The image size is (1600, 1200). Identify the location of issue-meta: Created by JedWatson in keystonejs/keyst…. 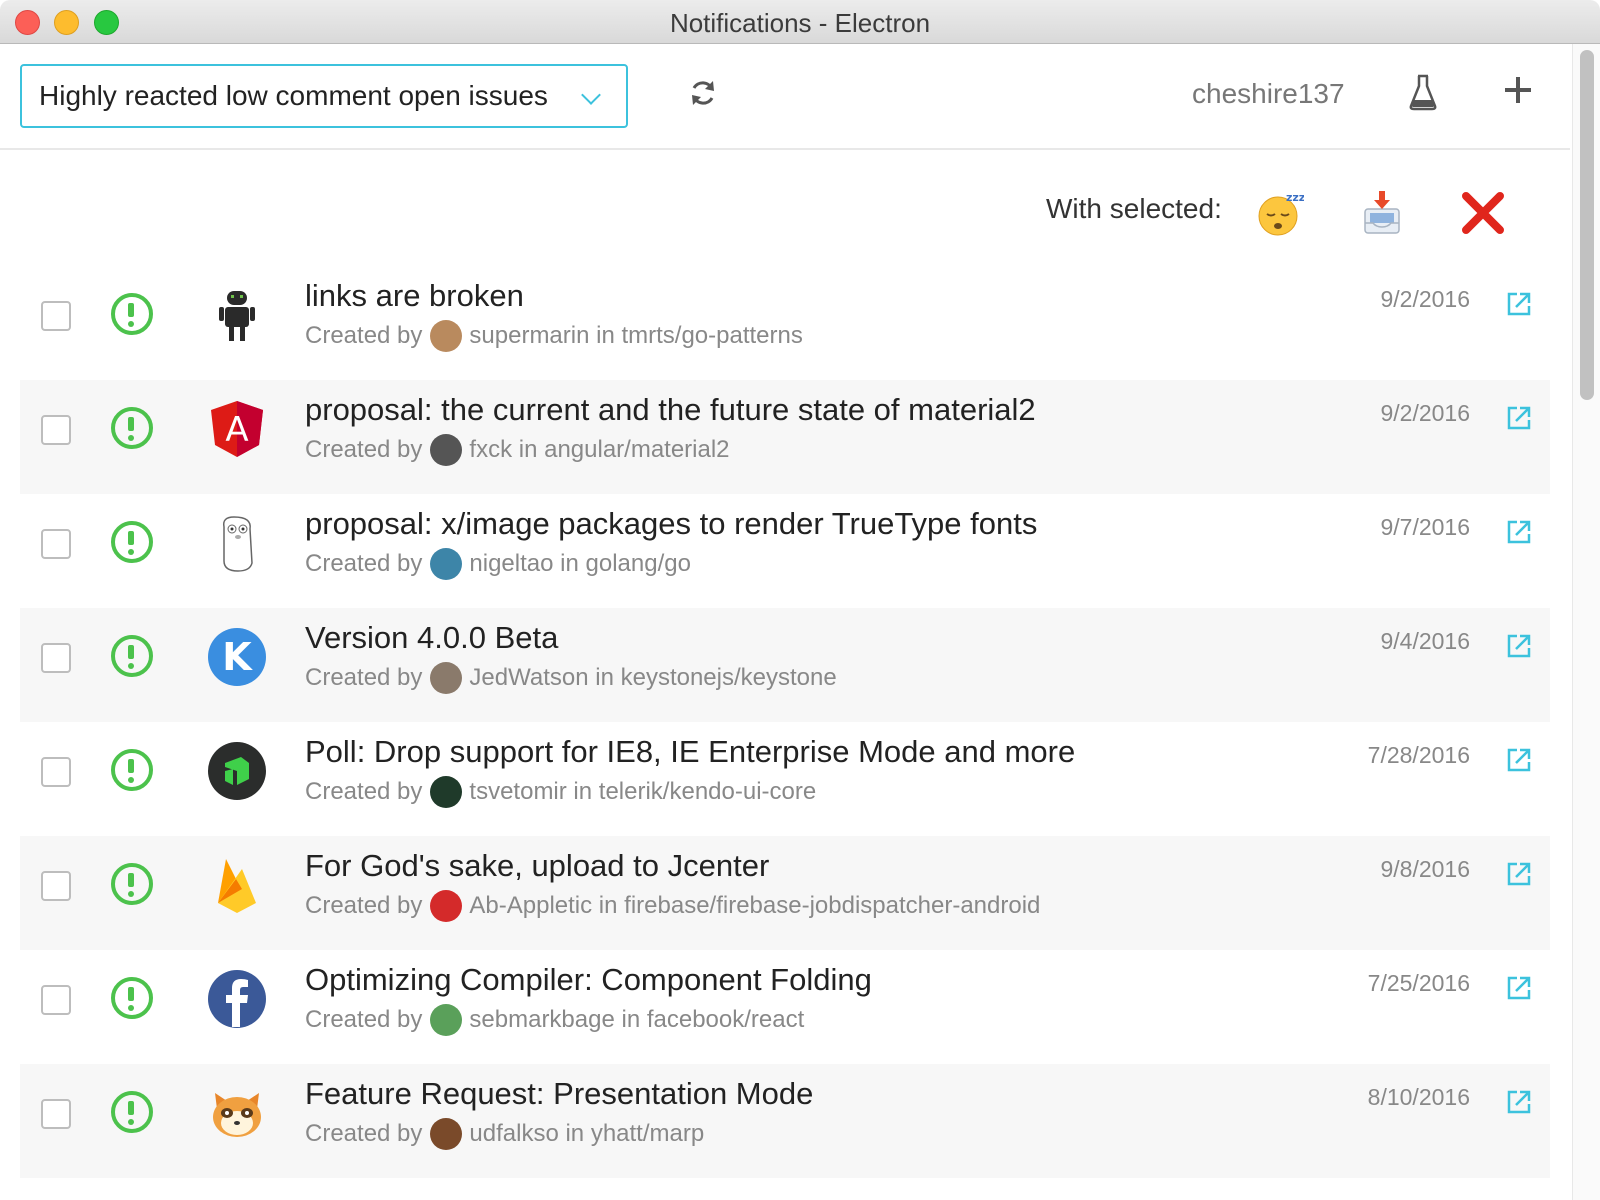
(571, 678).